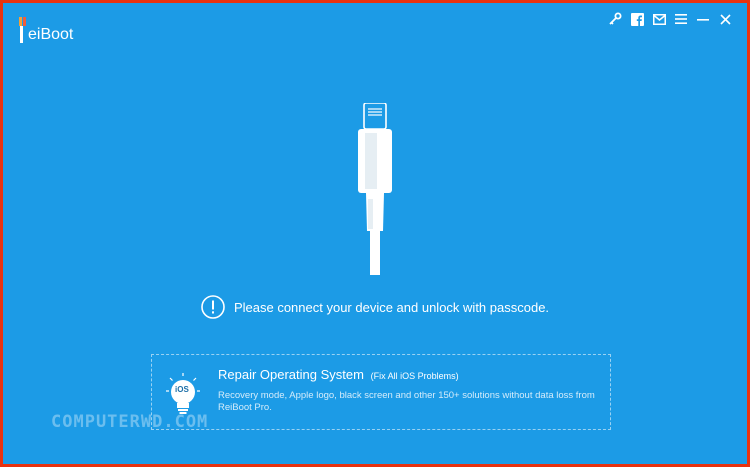 This screenshot has width=750, height=467. I want to click on lightning-cable-icon, so click(375, 188).